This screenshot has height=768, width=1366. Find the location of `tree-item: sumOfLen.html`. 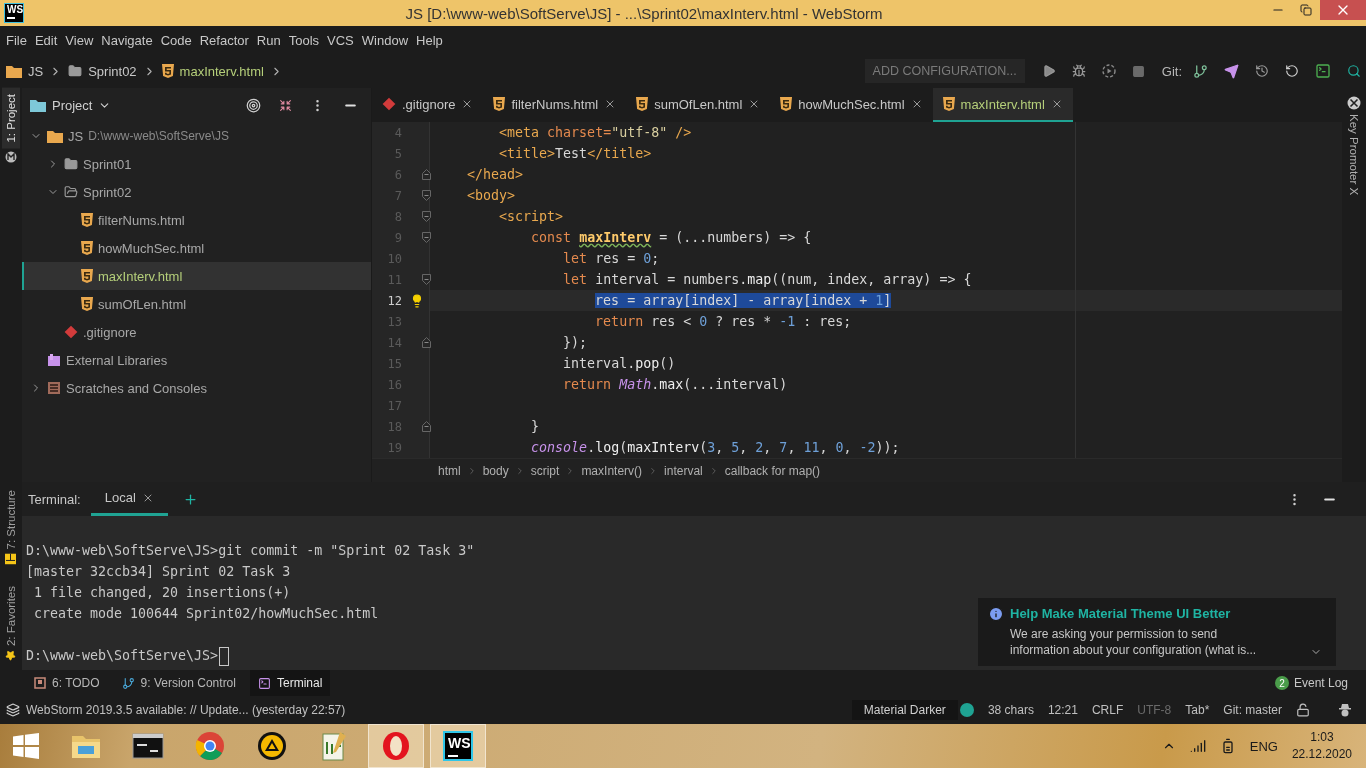

tree-item: sumOfLen.html is located at coordinates (196, 304).